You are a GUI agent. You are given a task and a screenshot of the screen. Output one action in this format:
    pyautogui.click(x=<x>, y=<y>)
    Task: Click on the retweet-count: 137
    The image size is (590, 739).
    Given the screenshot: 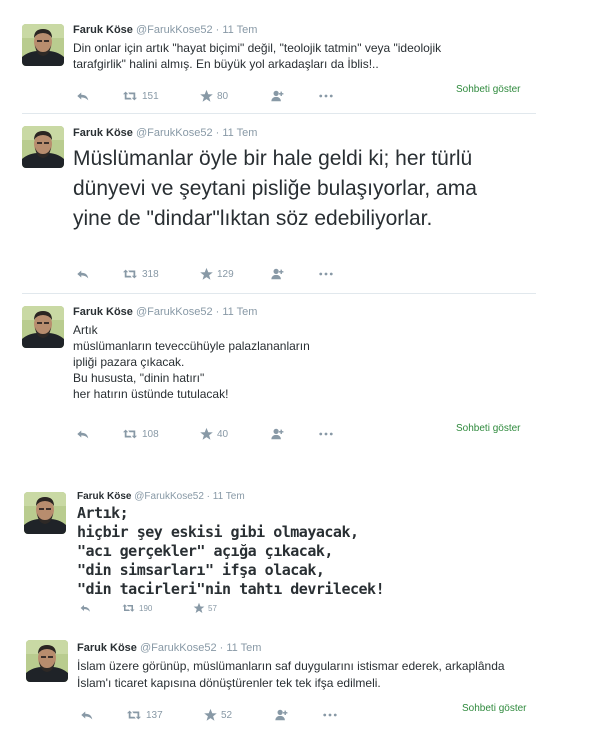 What is the action you would take?
    pyautogui.click(x=154, y=715)
    